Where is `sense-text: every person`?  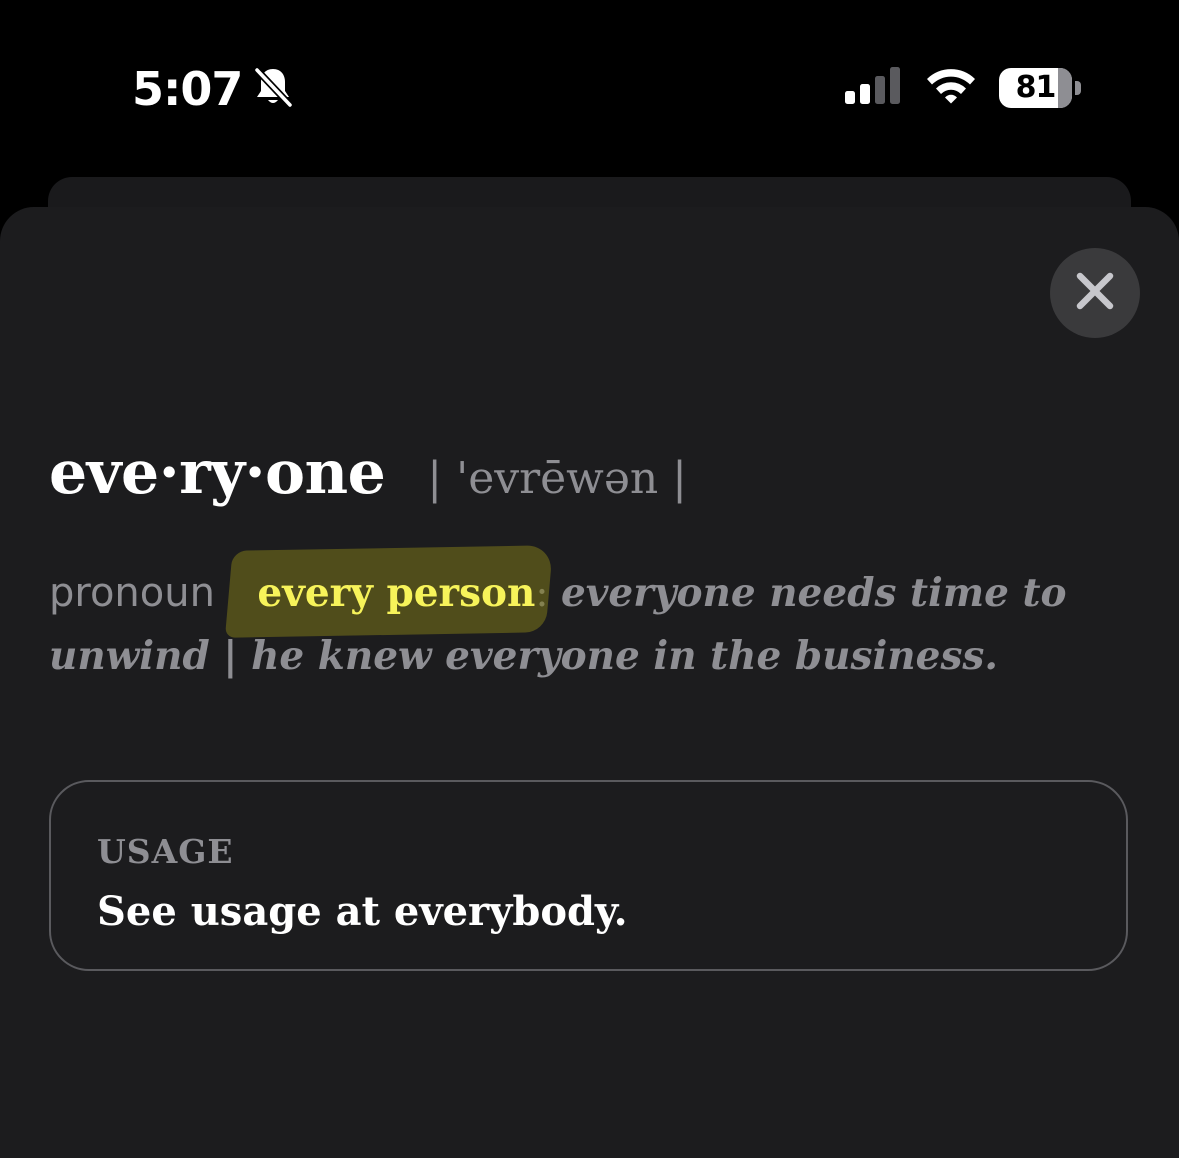
sense-text: every person is located at coordinates (396, 593).